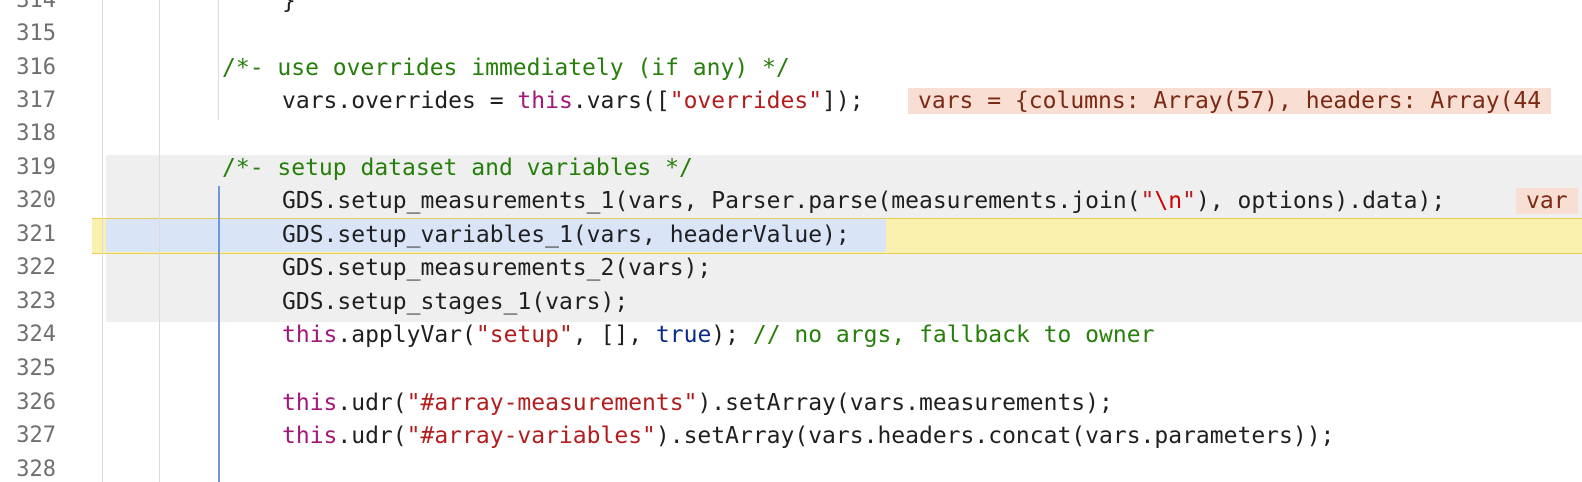 Image resolution: width=1582 pixels, height=482 pixels. Describe the element at coordinates (1320, 201) in the screenshot. I see `code-token: ), options).data);` at that location.